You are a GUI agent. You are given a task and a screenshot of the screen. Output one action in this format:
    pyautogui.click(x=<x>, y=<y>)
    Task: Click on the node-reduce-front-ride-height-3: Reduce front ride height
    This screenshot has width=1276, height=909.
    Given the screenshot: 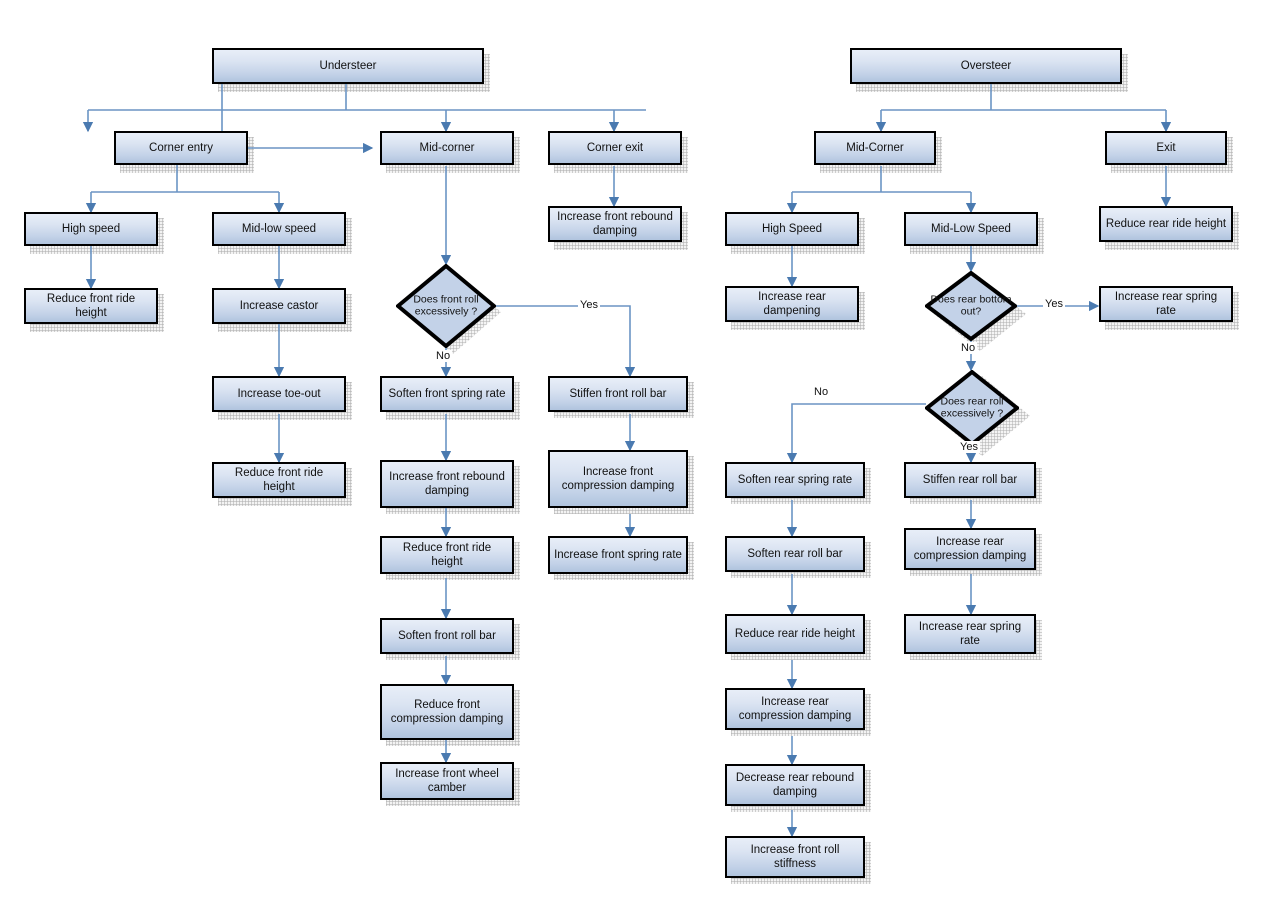 What is the action you would take?
    pyautogui.click(x=447, y=555)
    